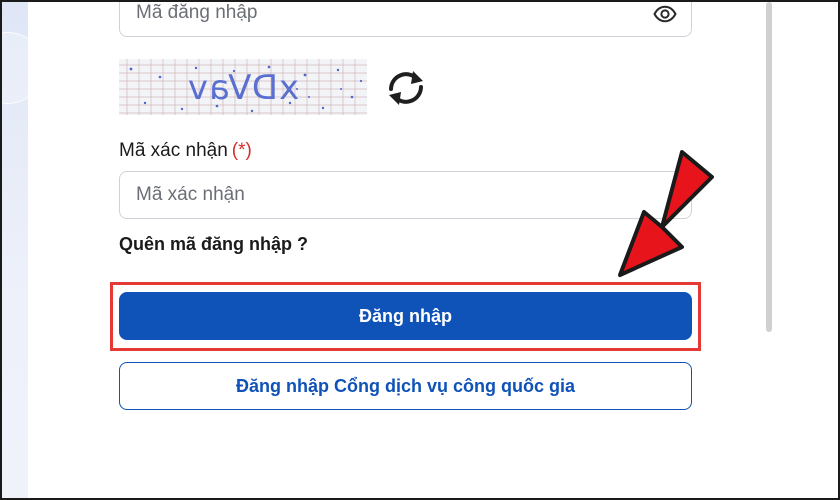  I want to click on national-portal-login-button: Đăng nhập Cổng dịch vụ công quốc gia, so click(405, 386).